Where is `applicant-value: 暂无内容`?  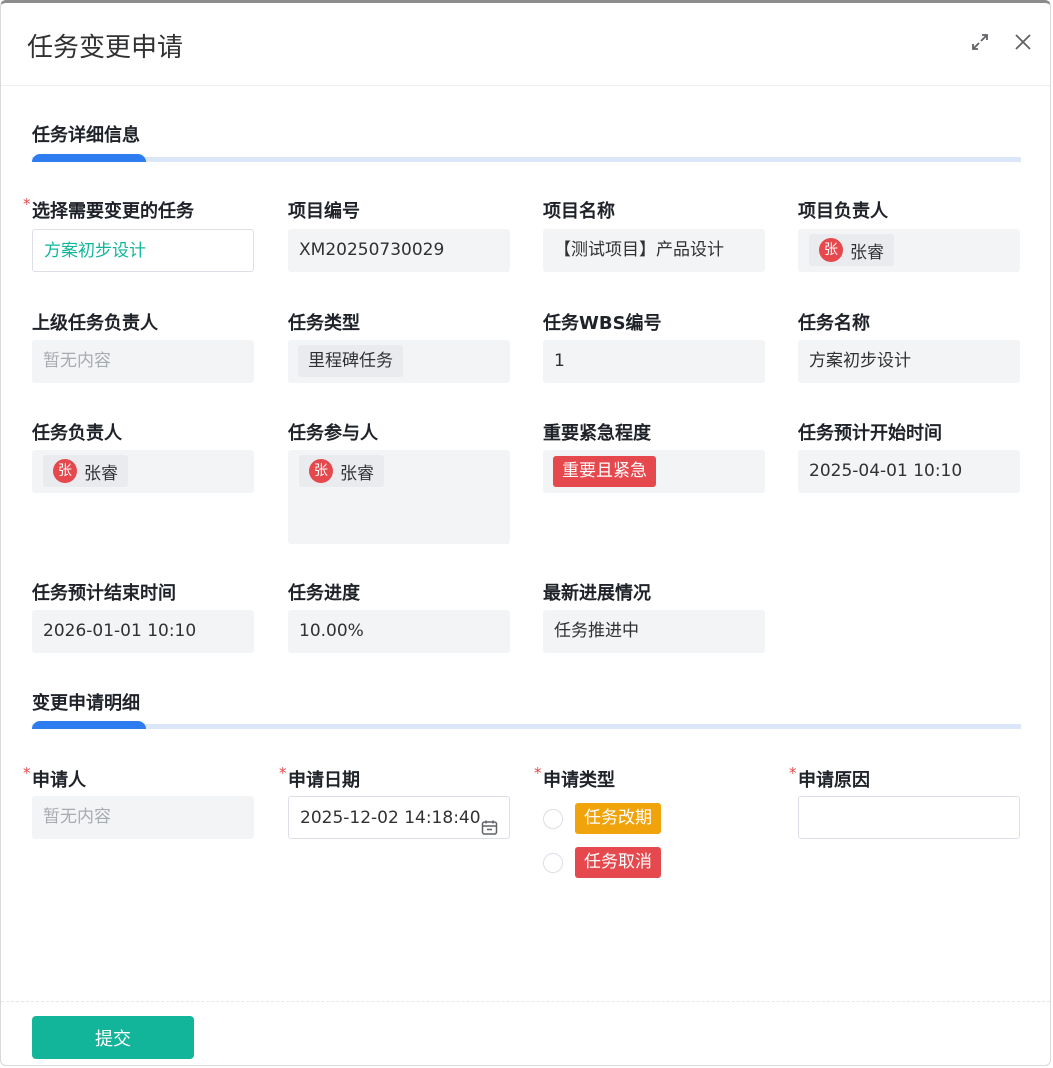
applicant-value: 暂无内容 is located at coordinates (143, 817).